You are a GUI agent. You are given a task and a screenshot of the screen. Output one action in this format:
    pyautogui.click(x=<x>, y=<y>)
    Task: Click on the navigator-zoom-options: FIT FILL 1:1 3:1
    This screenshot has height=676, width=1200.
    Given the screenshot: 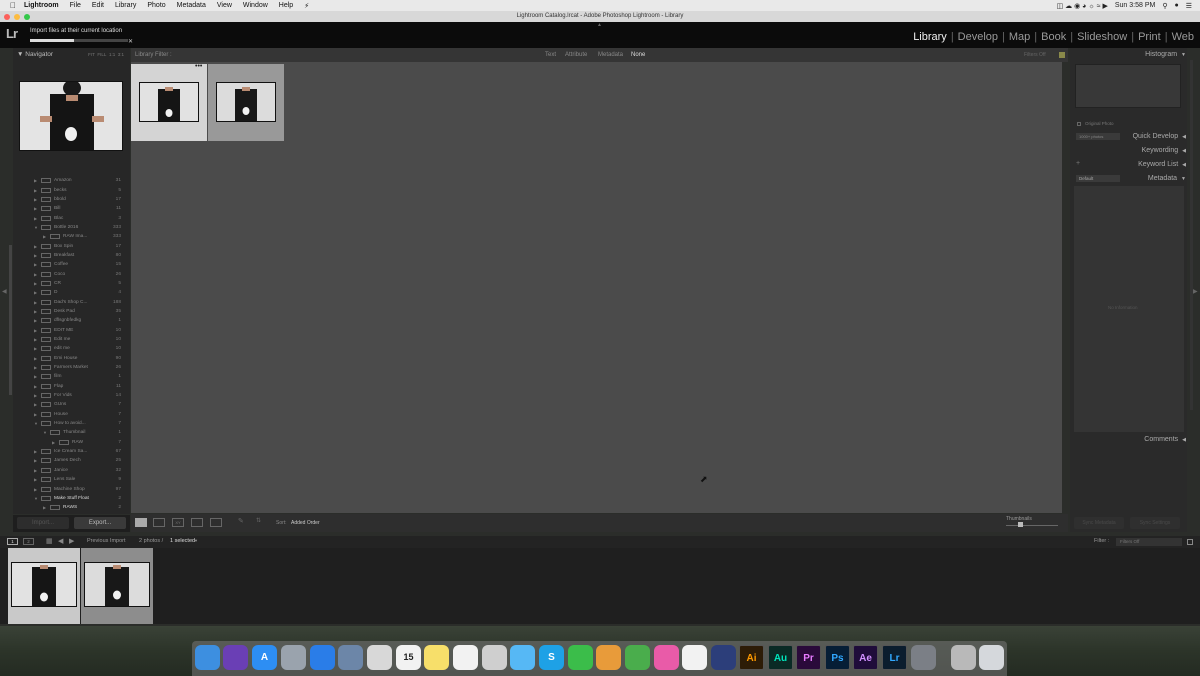 What is the action you would take?
    pyautogui.click(x=106, y=55)
    